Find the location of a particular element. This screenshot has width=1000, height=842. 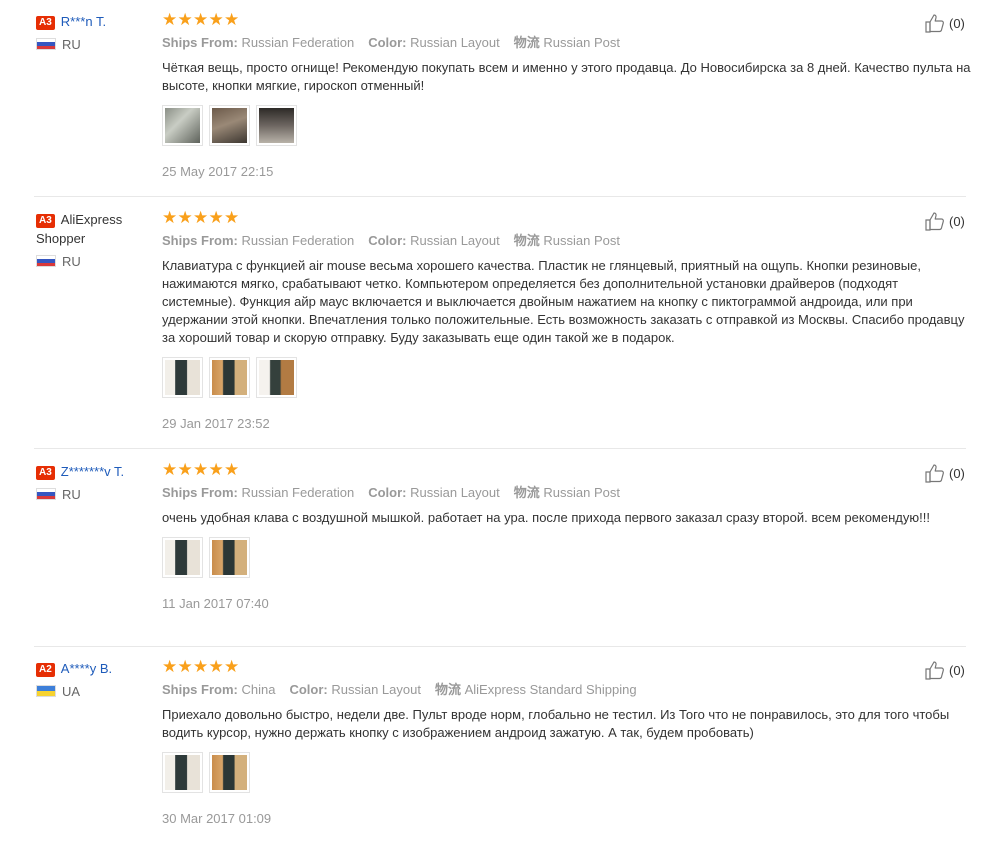

ships-from-value: China is located at coordinates (258, 689).